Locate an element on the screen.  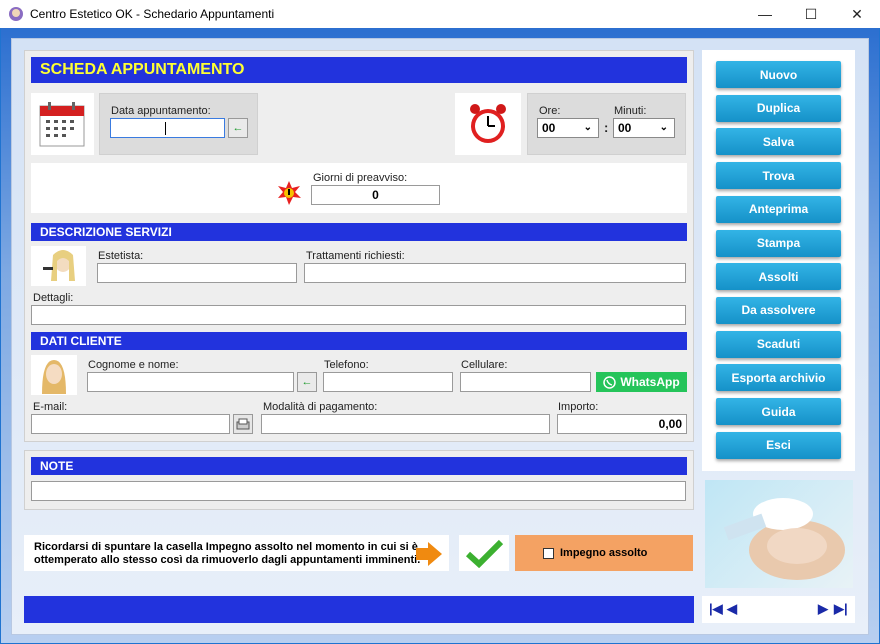
last-record-icon: ▶| is located at coordinates (841, 609).